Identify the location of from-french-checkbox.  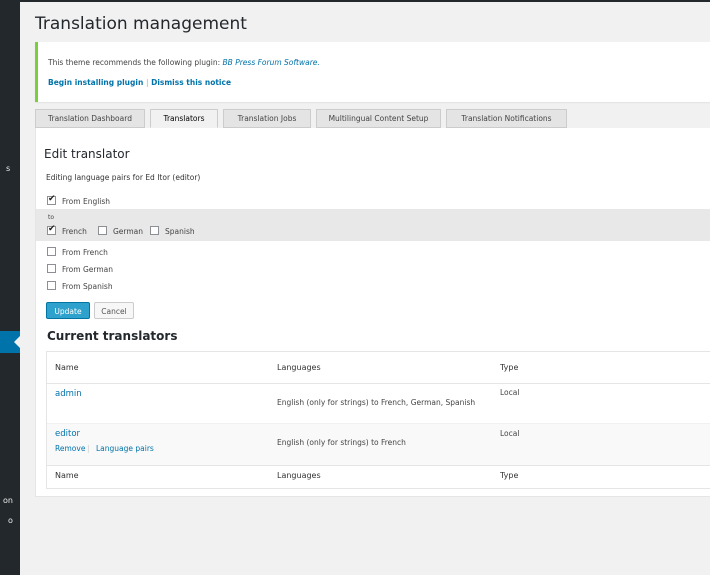
(51, 251).